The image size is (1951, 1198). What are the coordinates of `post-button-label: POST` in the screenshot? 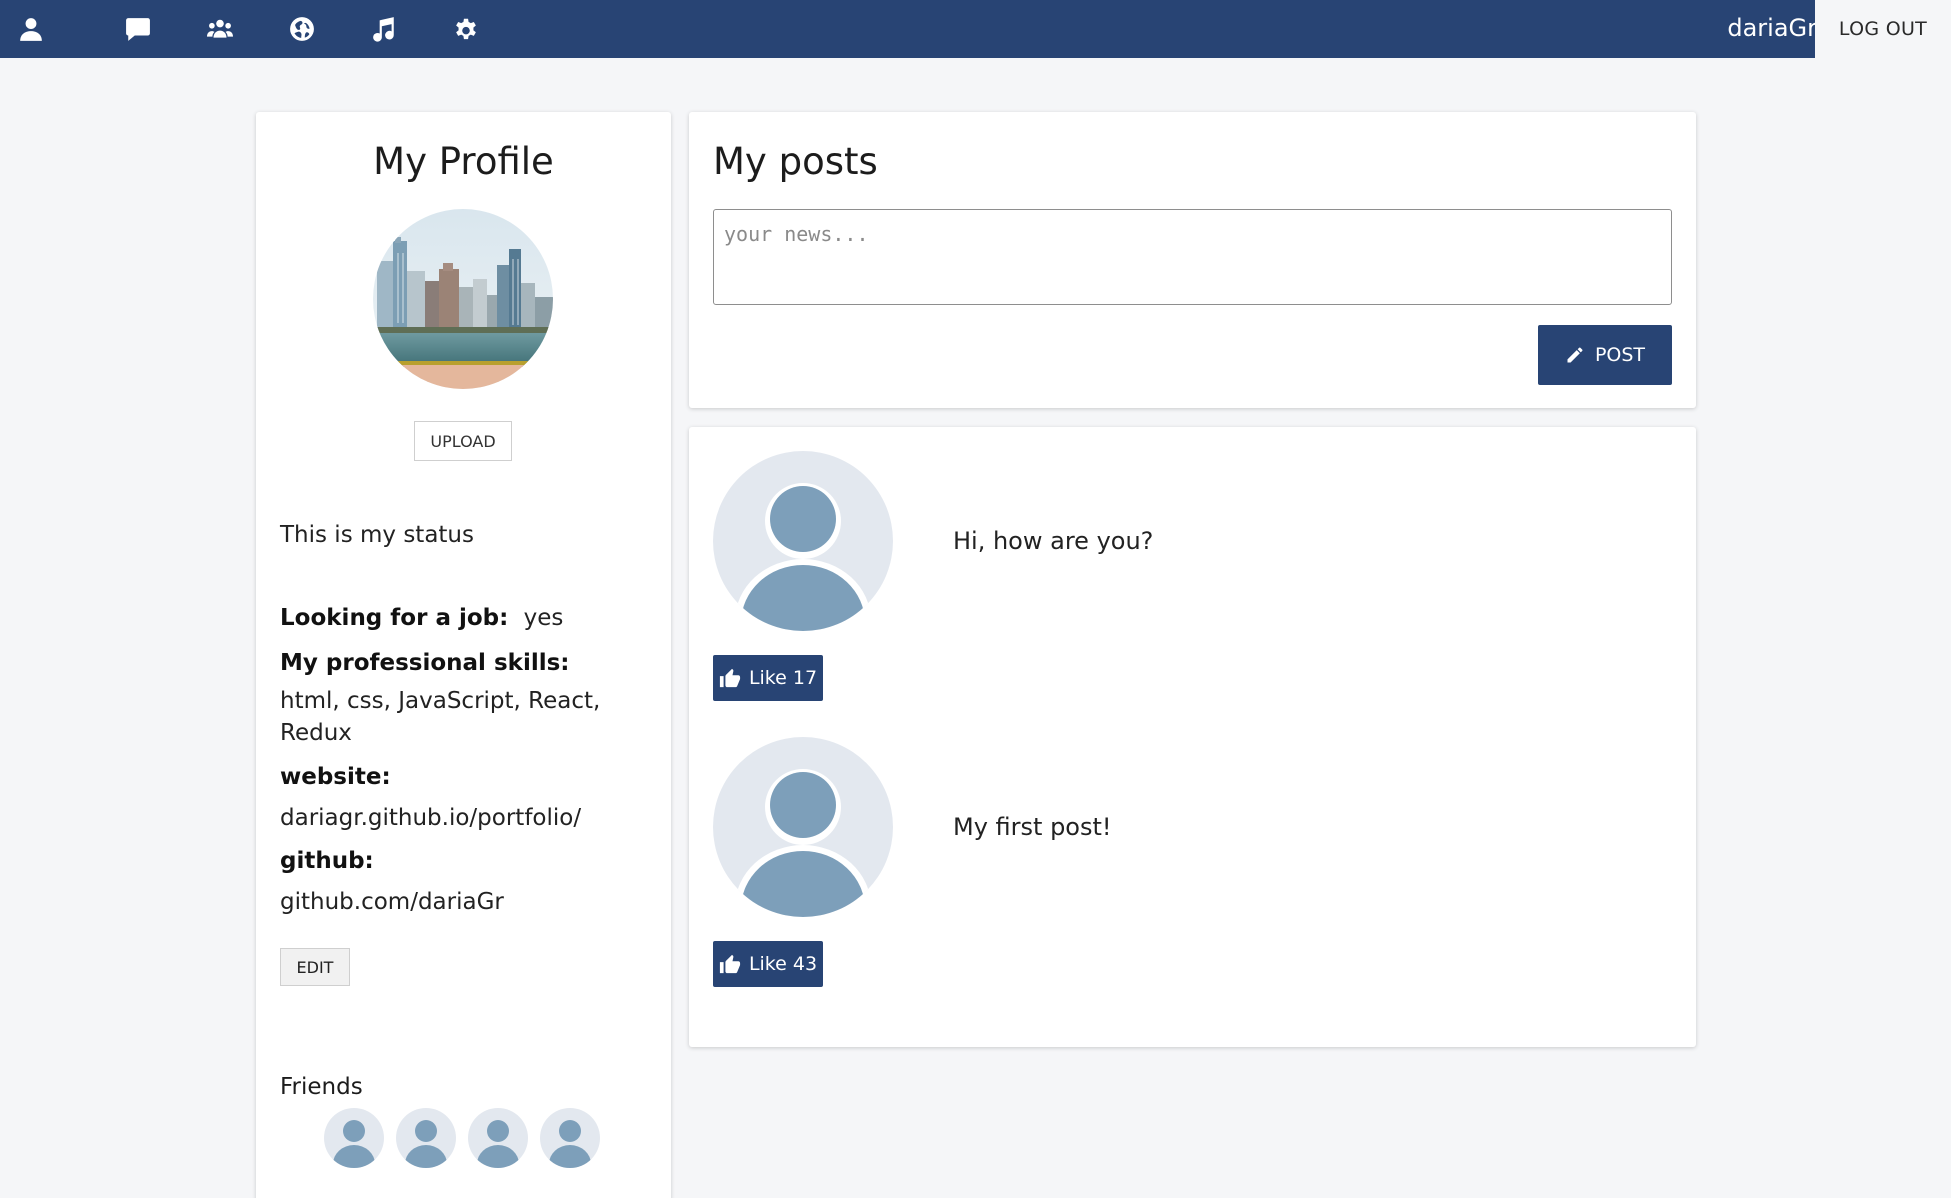 It's located at (1620, 355).